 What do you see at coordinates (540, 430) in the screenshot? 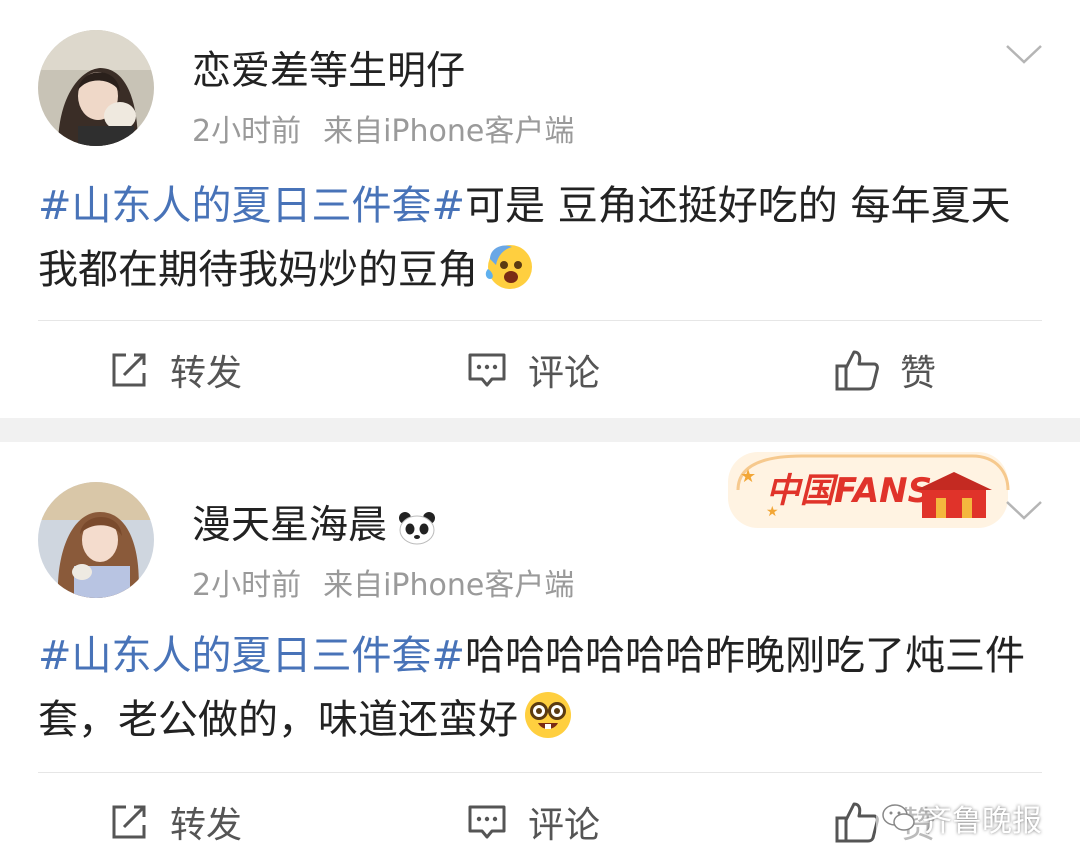
I see `post-separator` at bounding box center [540, 430].